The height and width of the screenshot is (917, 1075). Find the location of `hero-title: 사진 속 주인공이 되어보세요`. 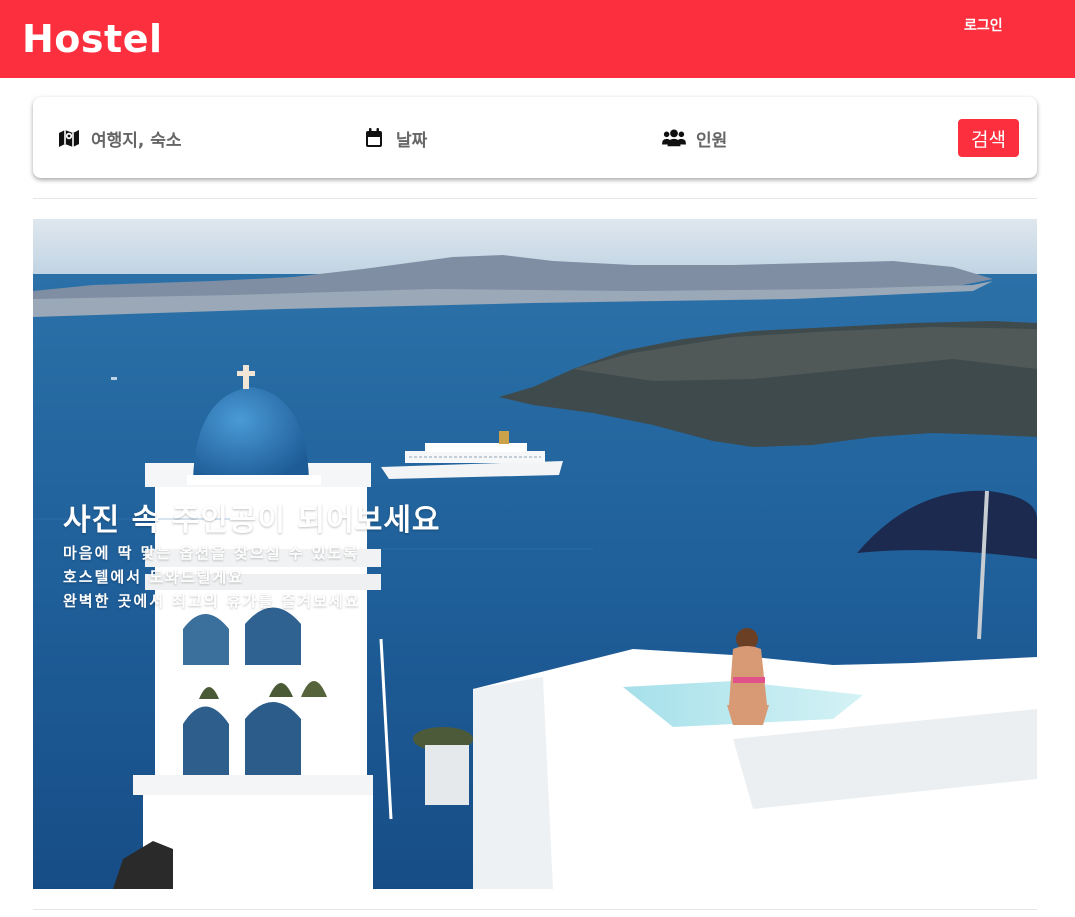

hero-title: 사진 속 주인공이 되어보세요 is located at coordinates (252, 520).